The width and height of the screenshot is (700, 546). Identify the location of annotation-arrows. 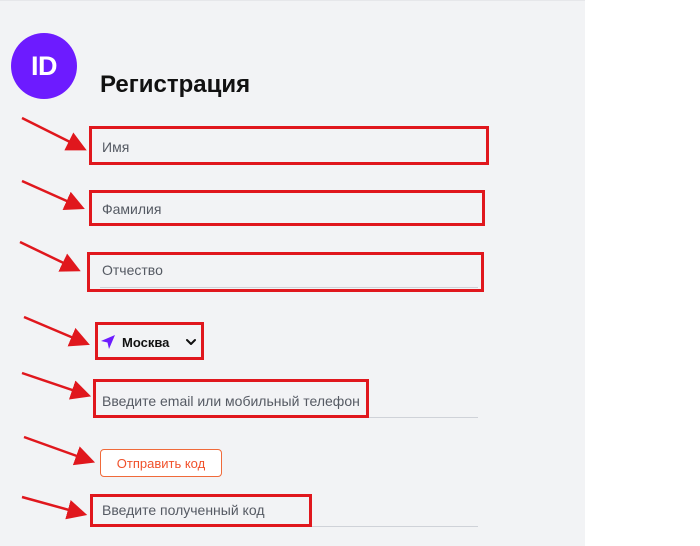
(57, 318).